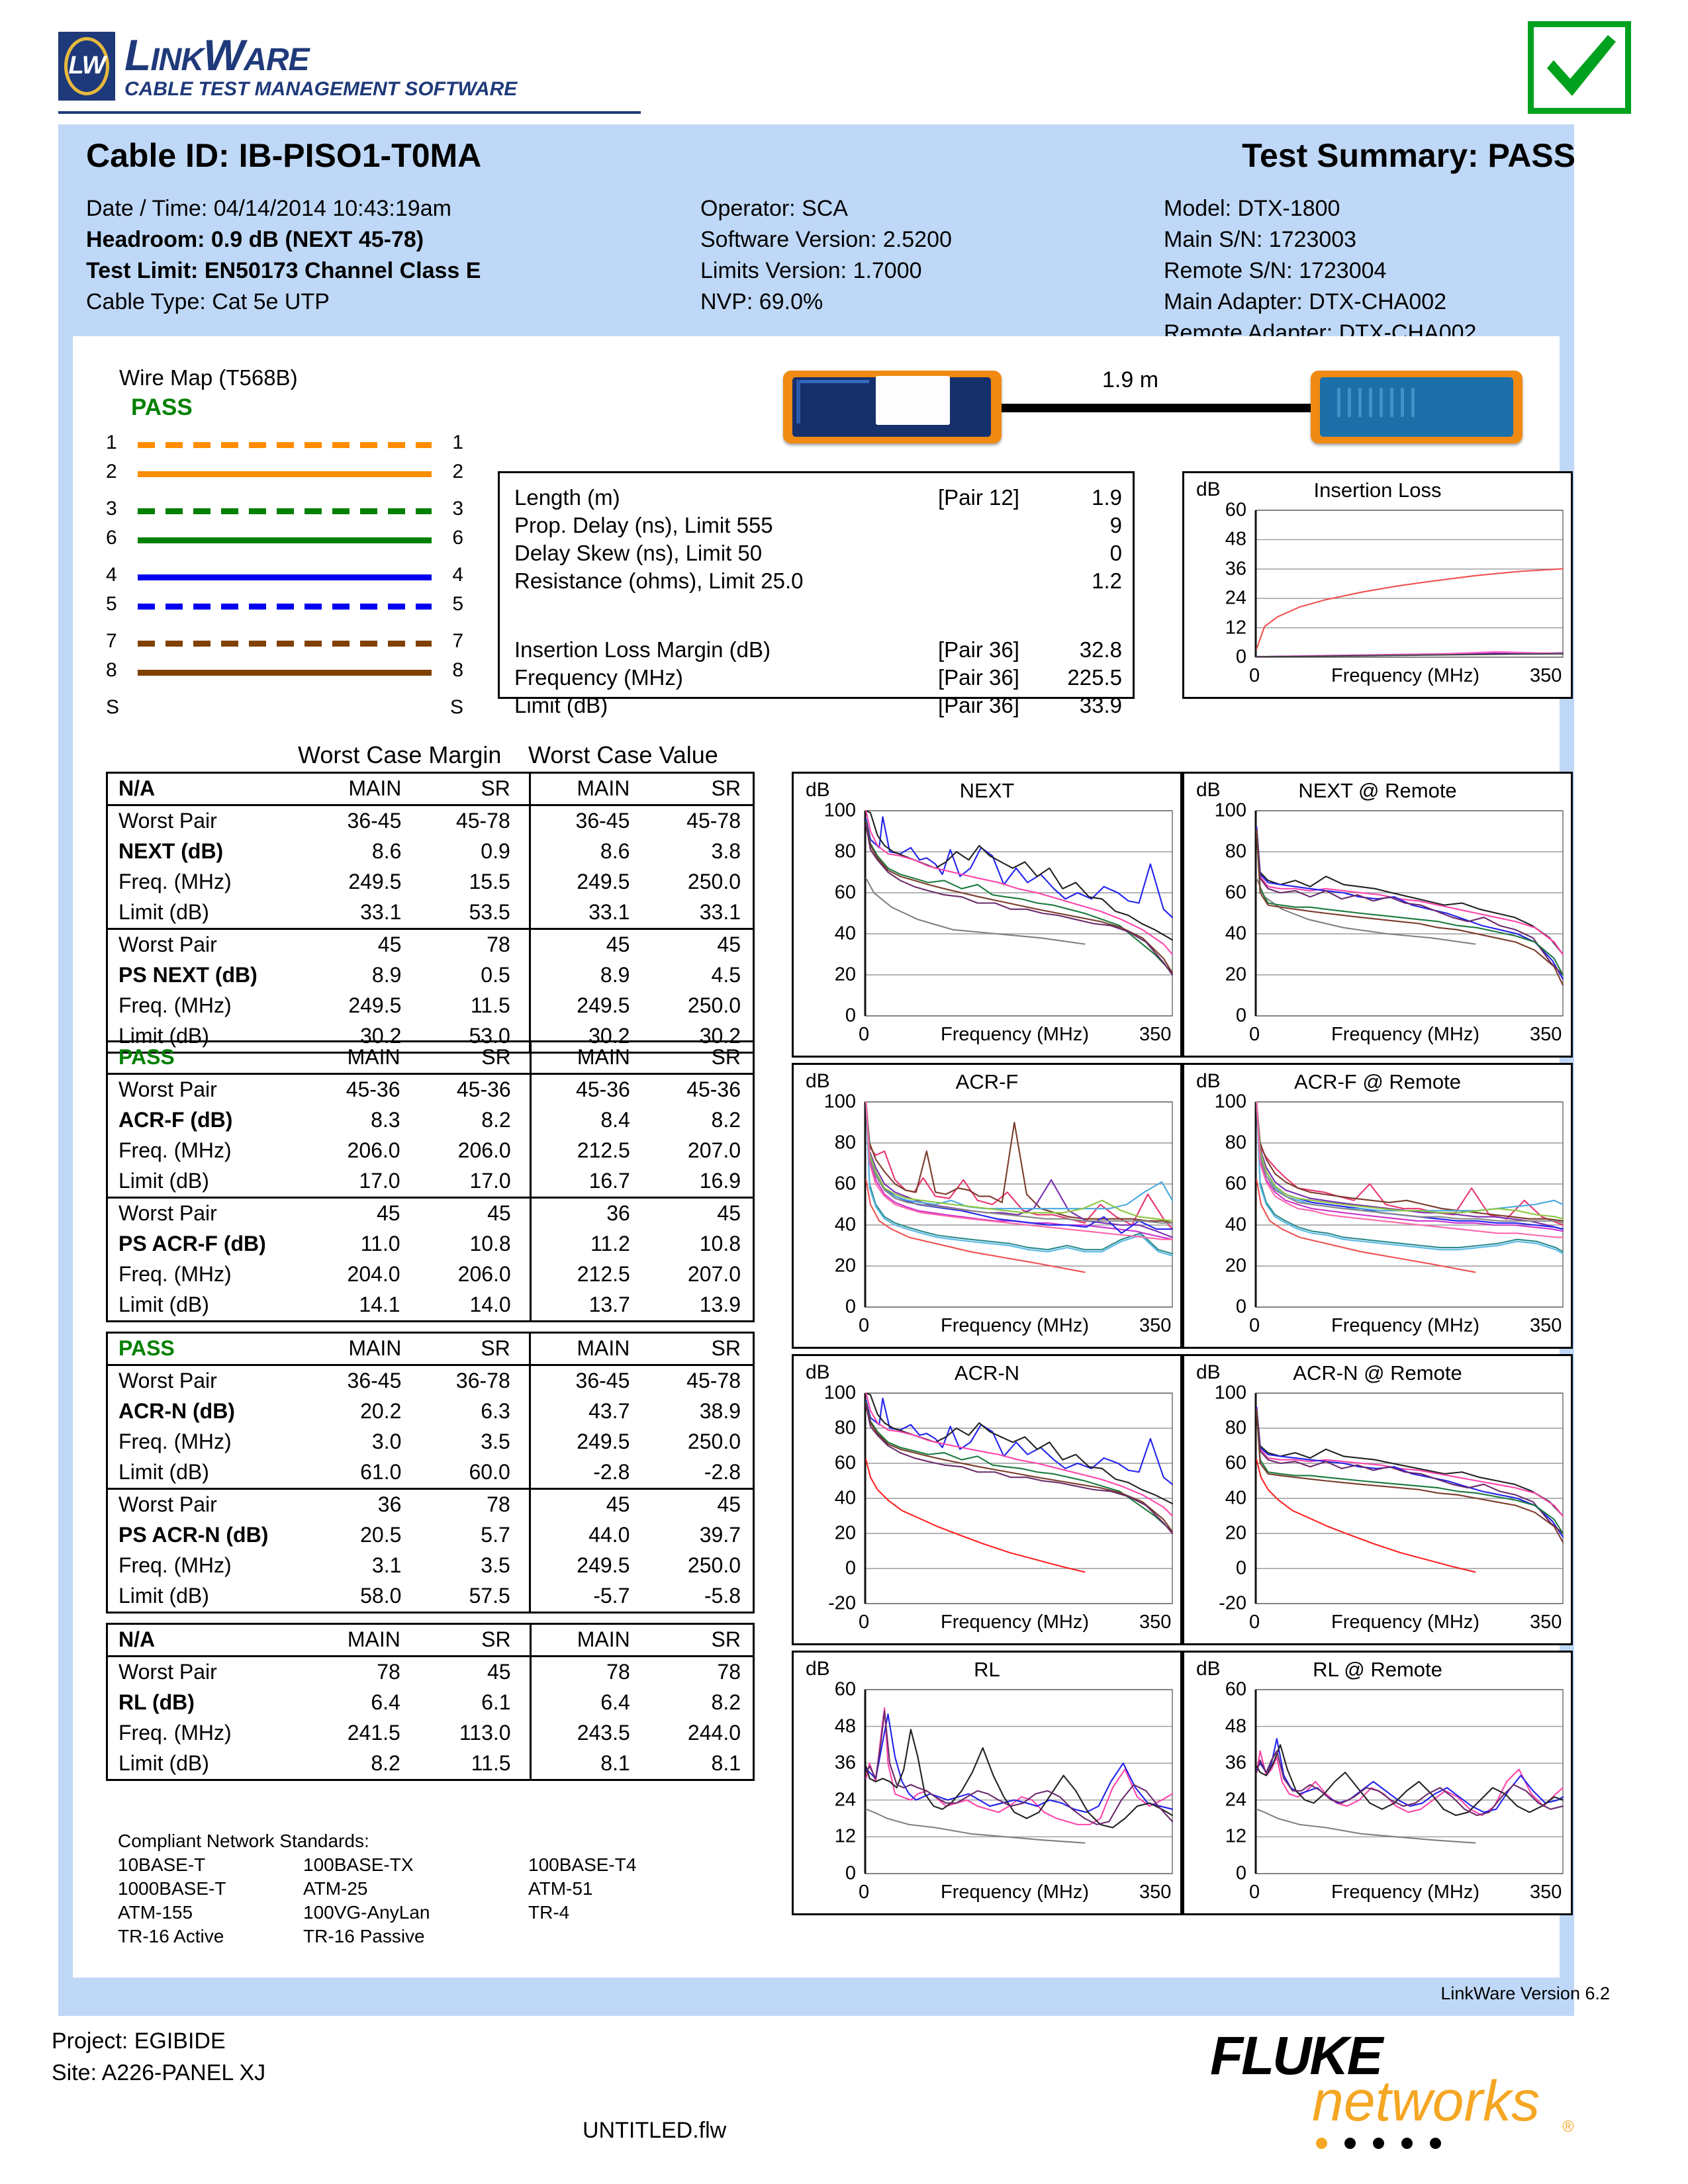 The height and width of the screenshot is (2184, 1688). Describe the element at coordinates (774, 208) in the screenshot. I see `header-line: Operator: SCA` at that location.